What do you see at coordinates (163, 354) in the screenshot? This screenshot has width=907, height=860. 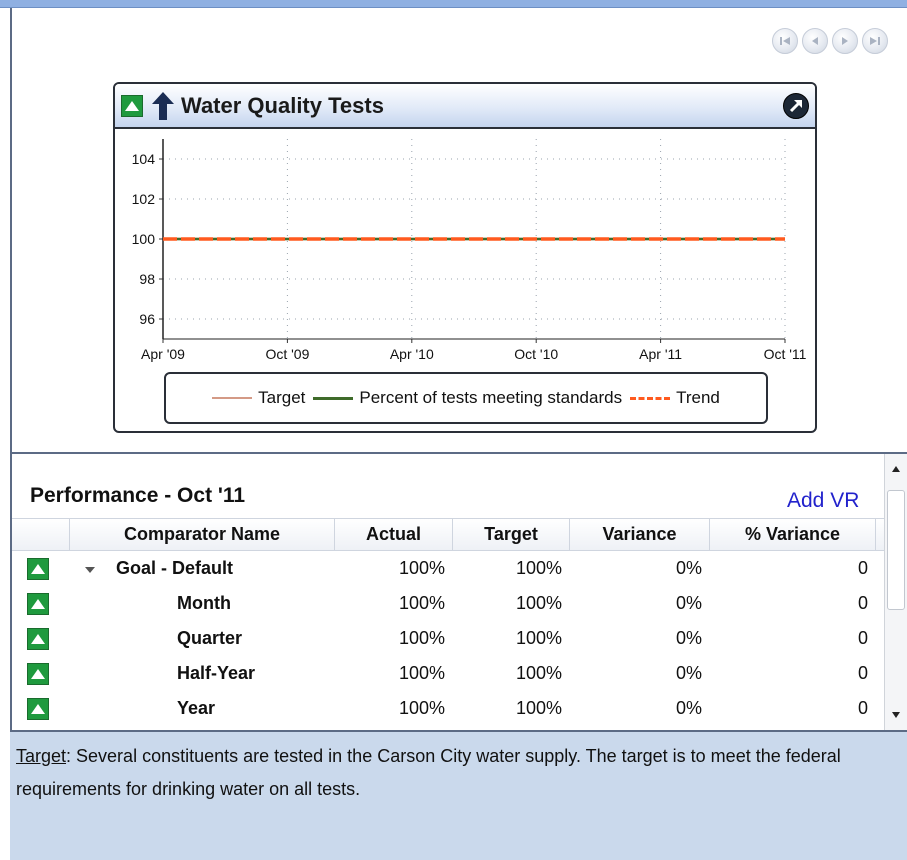 I see `x-tick-label: Apr '09` at bounding box center [163, 354].